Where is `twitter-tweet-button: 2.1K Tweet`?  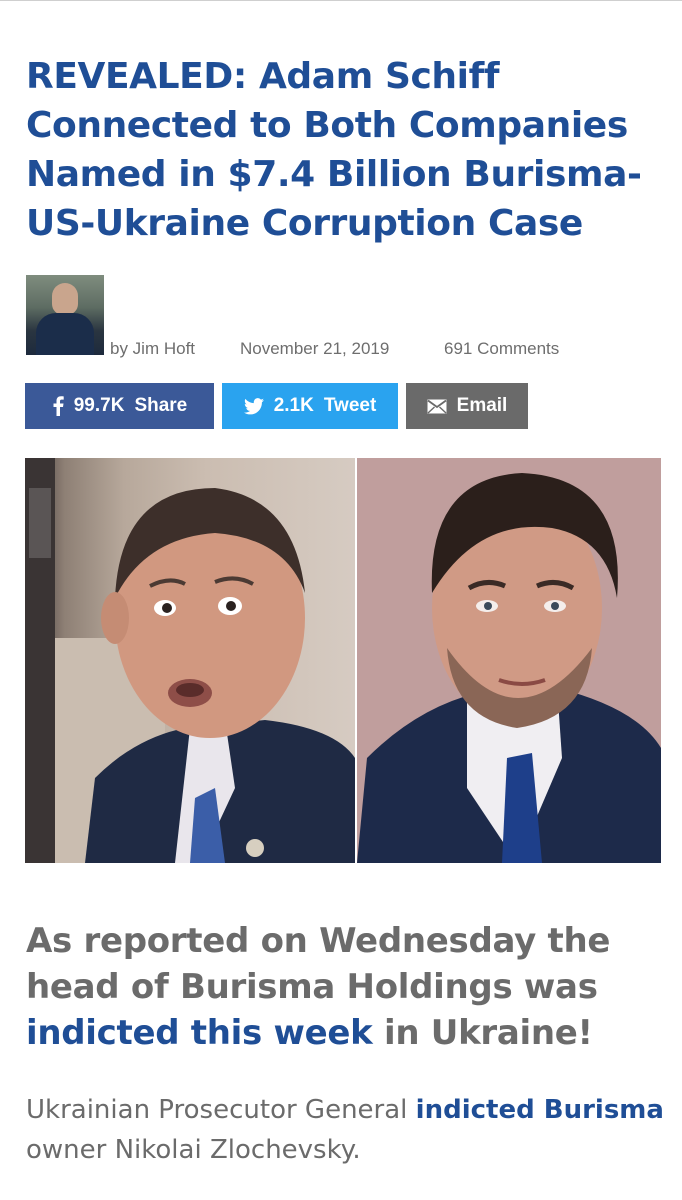 twitter-tweet-button: 2.1K Tweet is located at coordinates (310, 406).